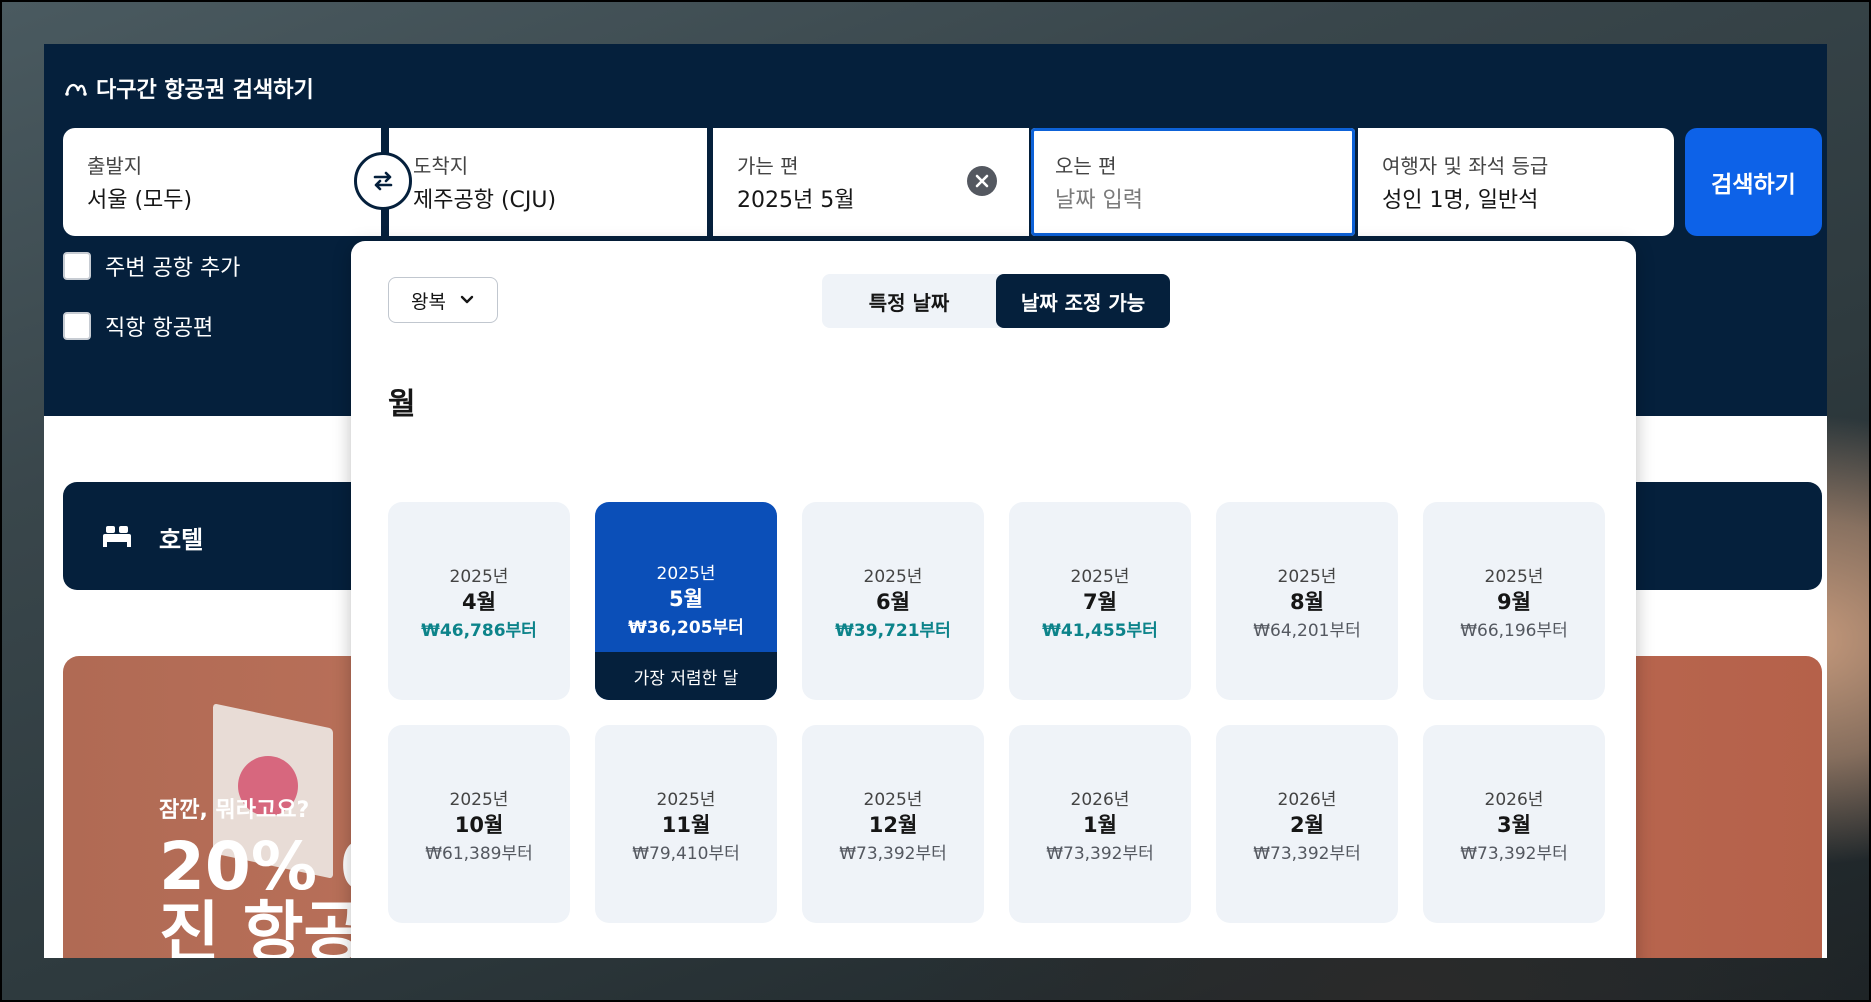 The image size is (1871, 1002). I want to click on origin-field: 출발지 서울 (모두), so click(222, 182).